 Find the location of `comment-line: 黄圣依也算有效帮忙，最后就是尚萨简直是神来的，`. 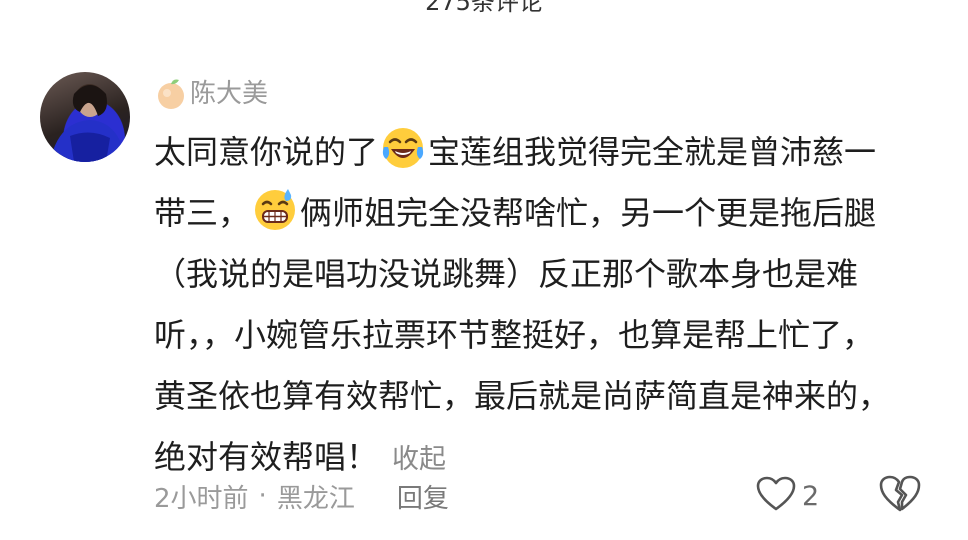

comment-line: 黄圣依也算有效帮忙，最后就是尚萨简直是神来的， is located at coordinates (522, 396).